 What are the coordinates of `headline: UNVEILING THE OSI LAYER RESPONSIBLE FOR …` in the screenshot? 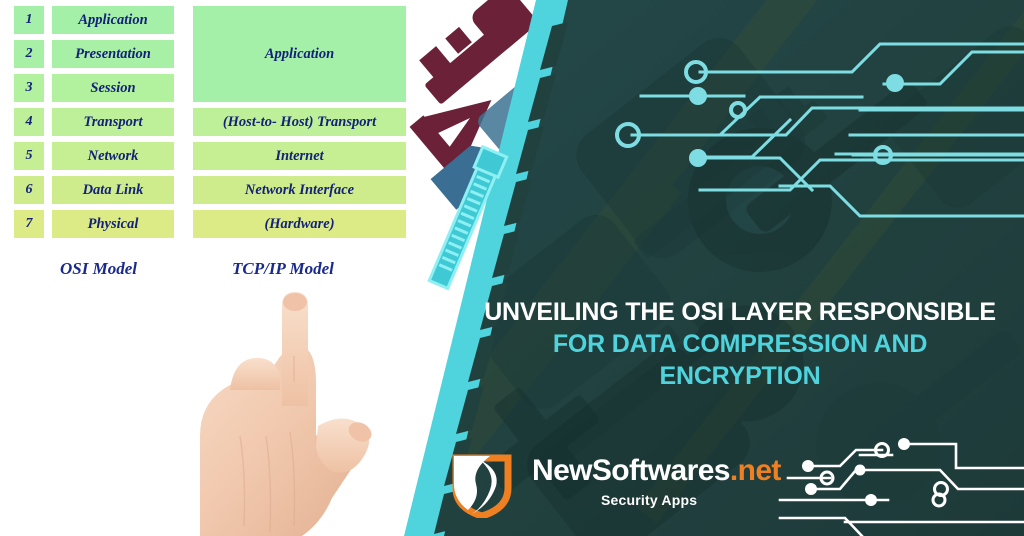 It's located at (740, 344).